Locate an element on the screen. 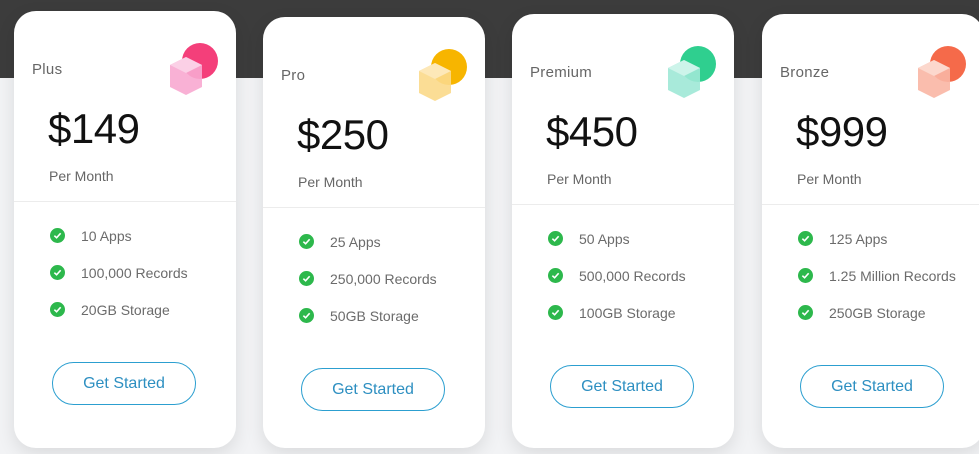  feature-item: 250,000 Records is located at coordinates (368, 278).